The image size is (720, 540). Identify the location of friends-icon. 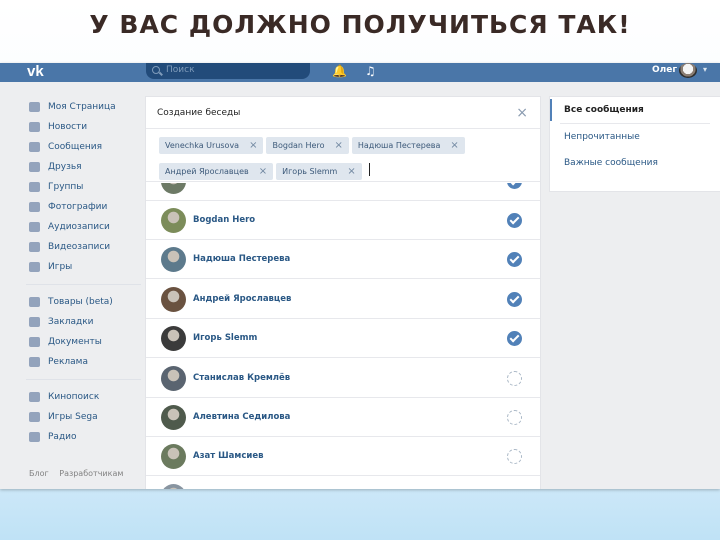
(34, 167).